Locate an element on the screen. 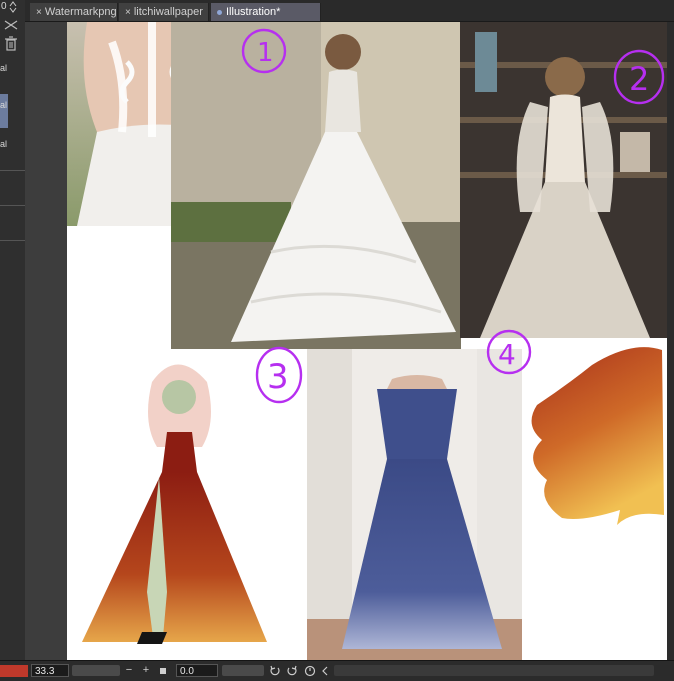  annotation-circle-3: 3 is located at coordinates (279, 375).